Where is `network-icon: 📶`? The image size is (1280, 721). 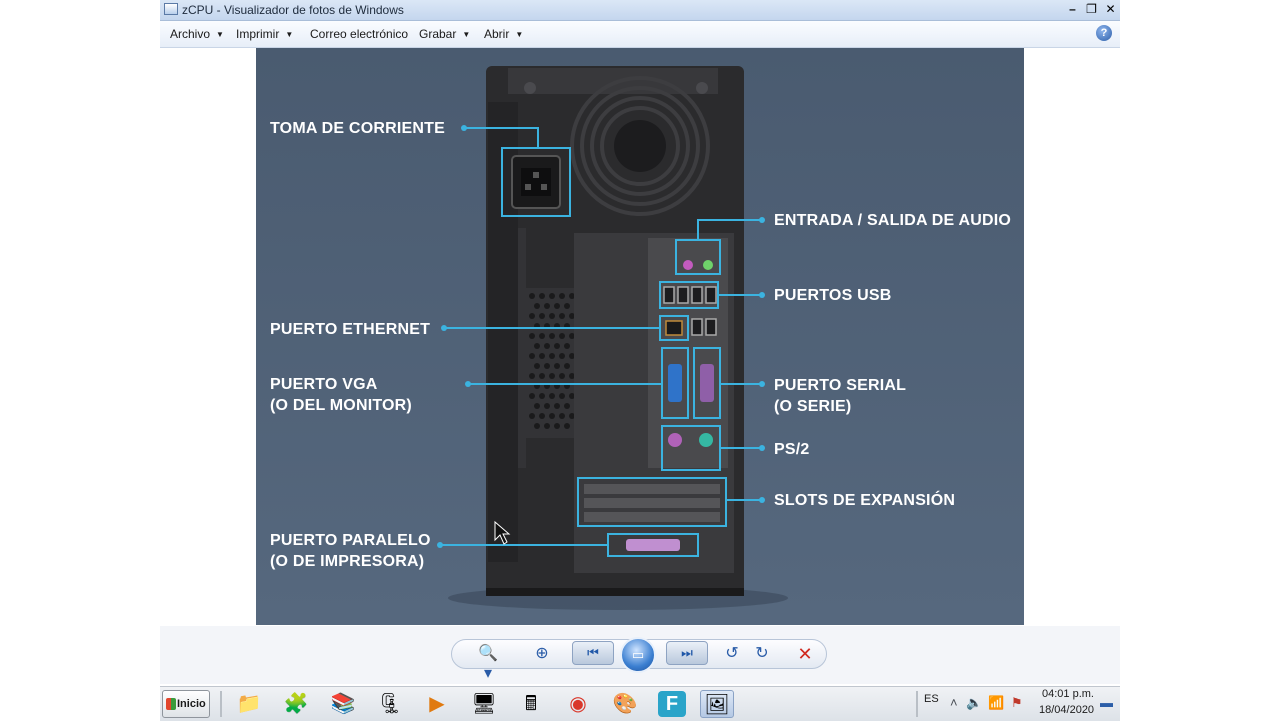
network-icon: 📶 is located at coordinates (996, 703).